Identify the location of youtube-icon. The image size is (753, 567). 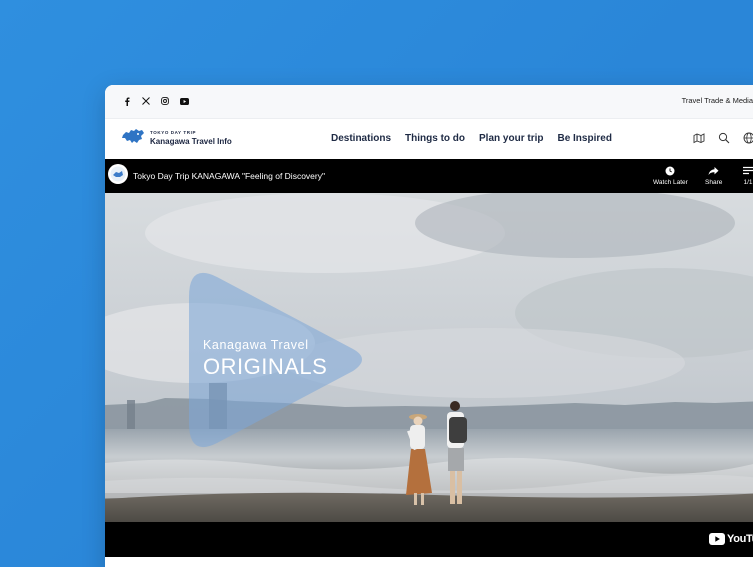
(184, 101).